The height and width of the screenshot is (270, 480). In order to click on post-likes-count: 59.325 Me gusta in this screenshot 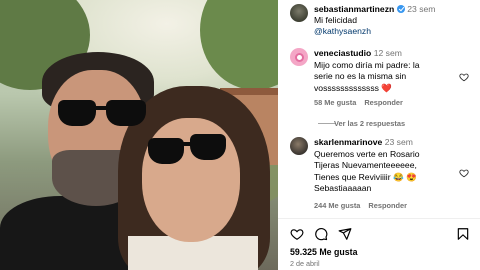, I will do `click(323, 252)`.